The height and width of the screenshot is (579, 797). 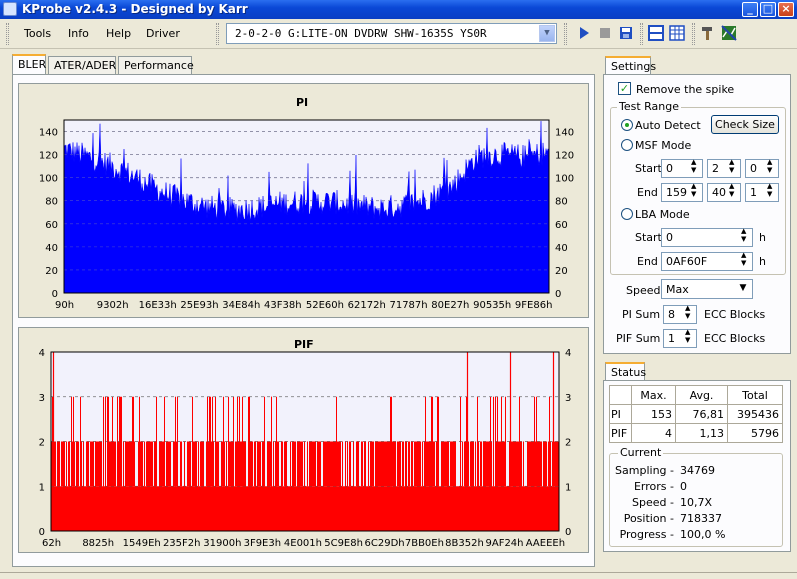 What do you see at coordinates (534, 305) in the screenshot?
I see `x-tick-label: 9FE86h` at bounding box center [534, 305].